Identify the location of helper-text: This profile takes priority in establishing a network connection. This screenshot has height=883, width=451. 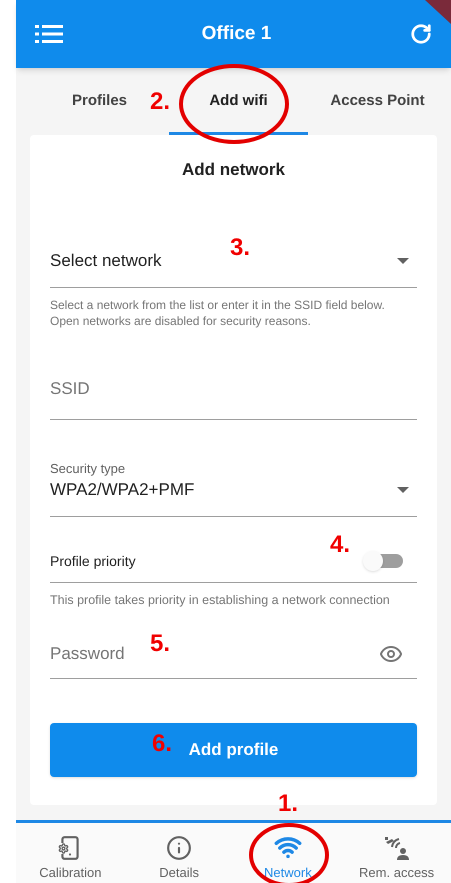
(220, 600).